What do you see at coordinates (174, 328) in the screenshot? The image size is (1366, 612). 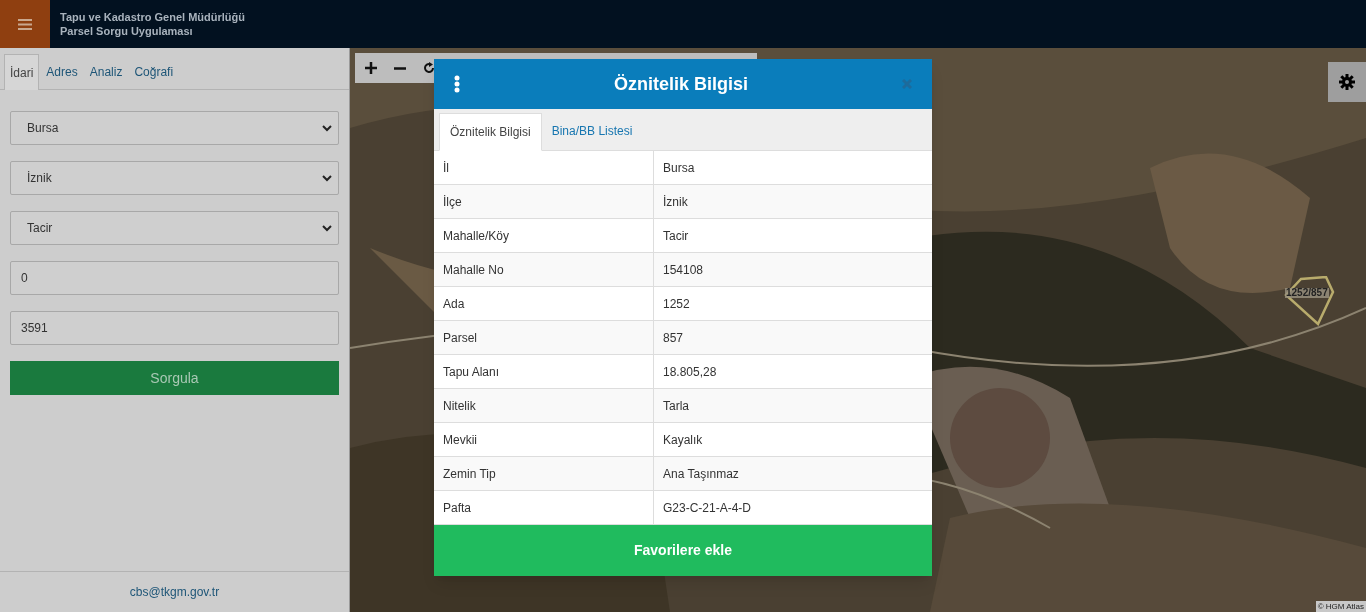 I see `input-field: 3591` at bounding box center [174, 328].